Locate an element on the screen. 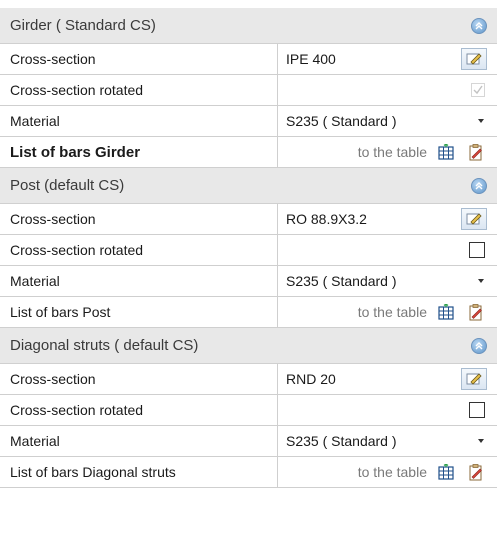  section-header-diagonal-struts: Diagonal struts ( default CS) is located at coordinates (248, 346).